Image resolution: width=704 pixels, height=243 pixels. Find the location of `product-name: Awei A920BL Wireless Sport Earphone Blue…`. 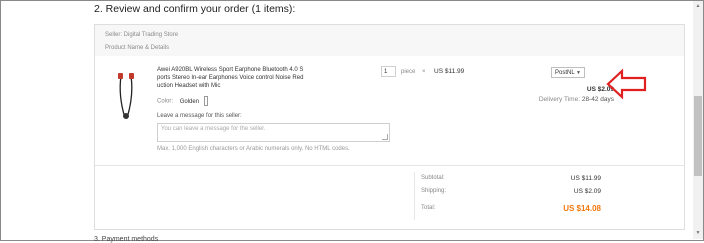

product-name: Awei A920BL Wireless Sport Earphone Blue… is located at coordinates (237, 78).